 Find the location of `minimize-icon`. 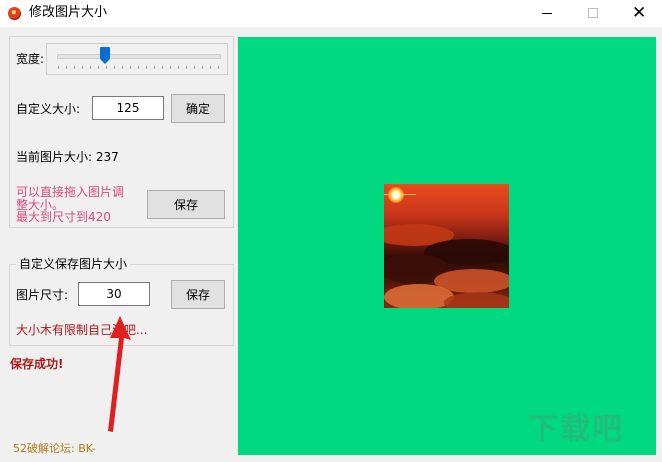

minimize-icon is located at coordinates (547, 13).